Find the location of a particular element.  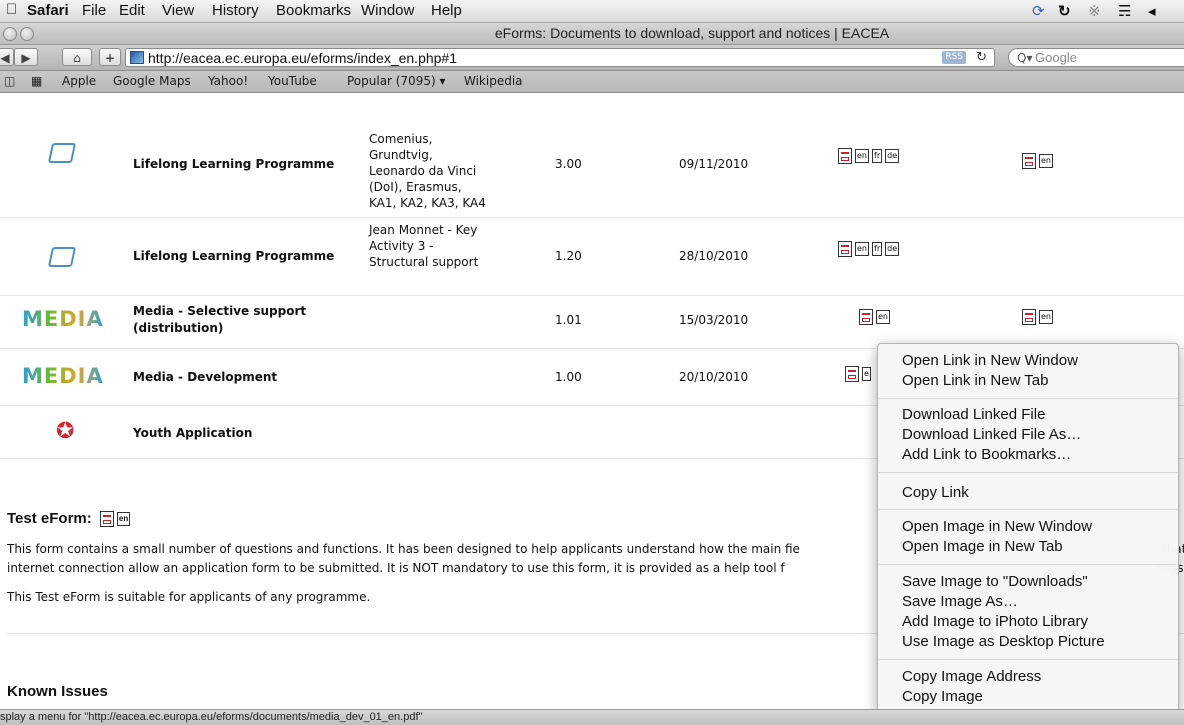

programme-name: Media - Development is located at coordinates (205, 377).